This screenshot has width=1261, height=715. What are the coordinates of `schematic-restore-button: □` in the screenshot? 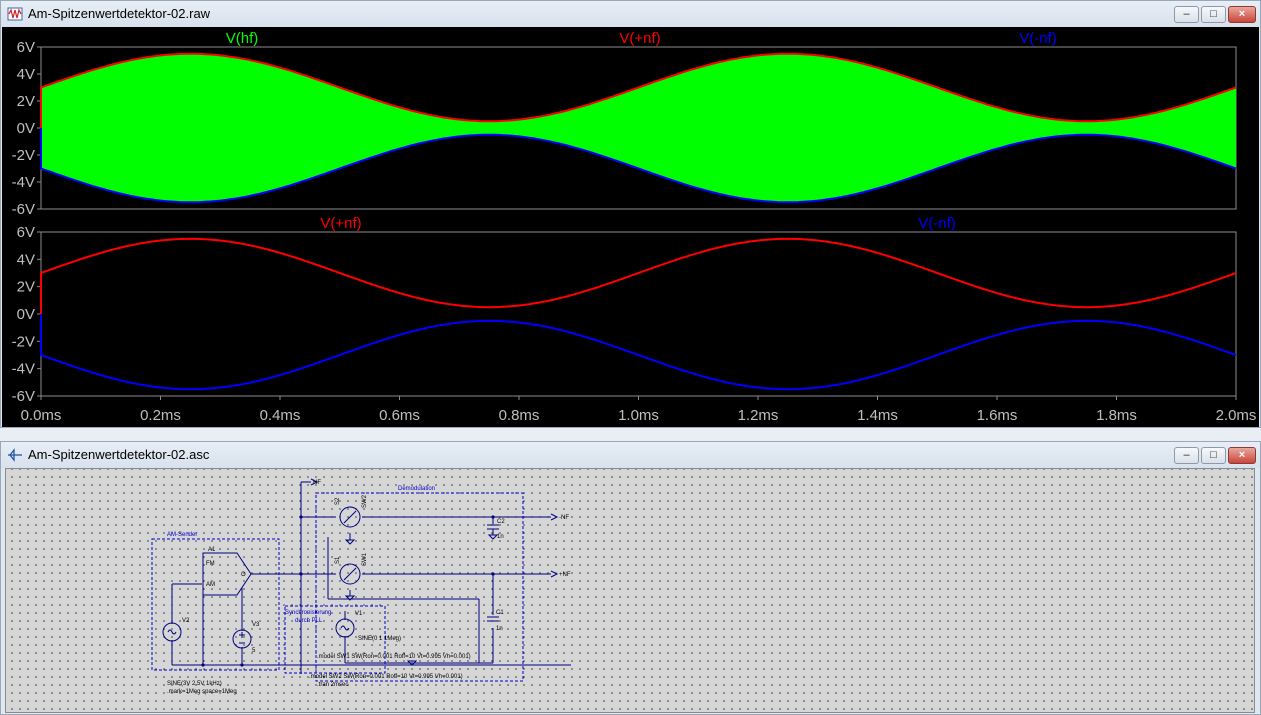 It's located at (1213, 455).